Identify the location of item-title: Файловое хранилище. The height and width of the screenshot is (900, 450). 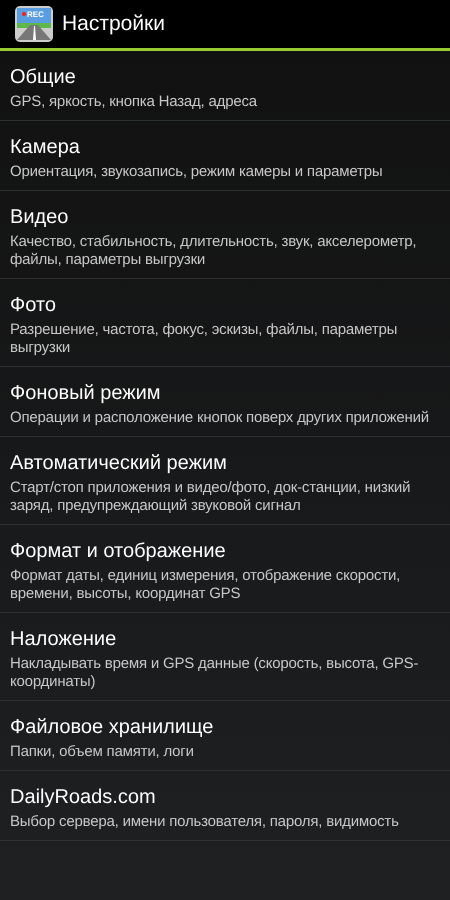
(112, 727).